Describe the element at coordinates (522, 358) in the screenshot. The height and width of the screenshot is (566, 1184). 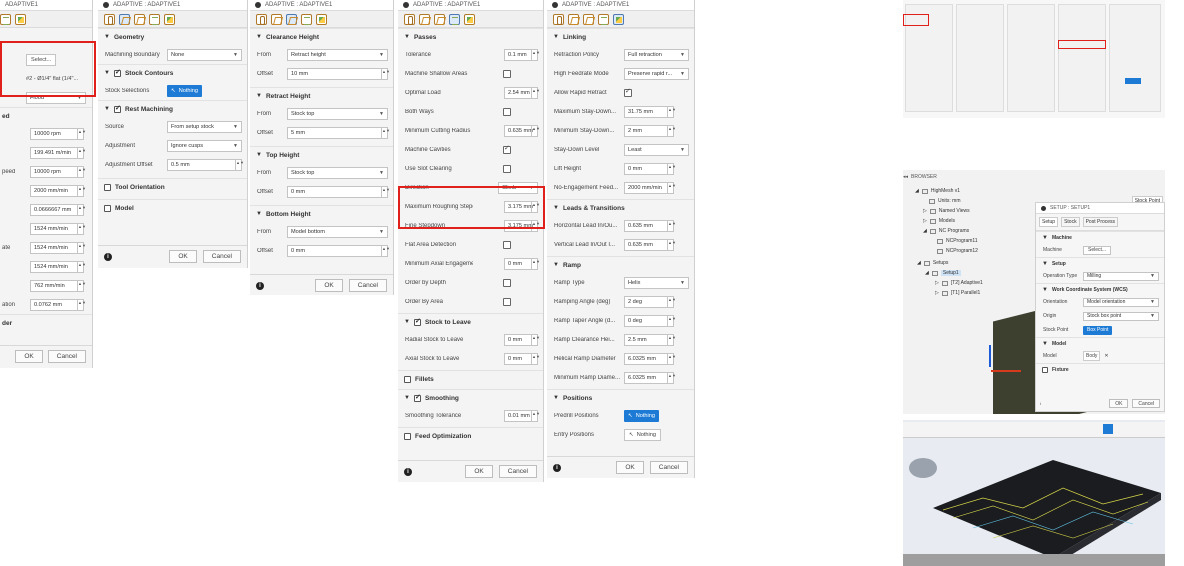
I see `axial-stock-input: 0 mm ▲▼` at that location.